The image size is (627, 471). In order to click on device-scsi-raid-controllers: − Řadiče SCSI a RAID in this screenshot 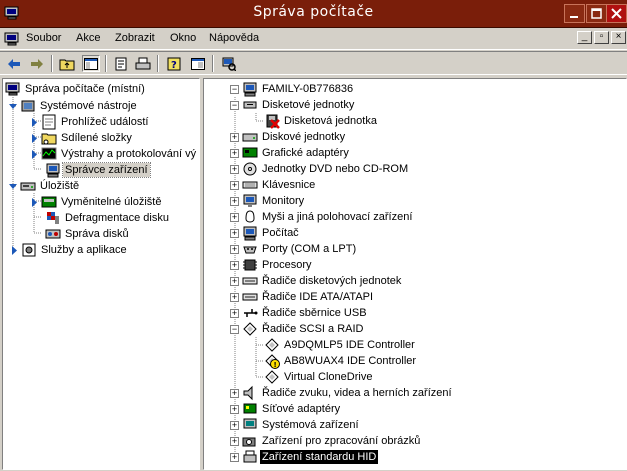, I will do `click(297, 329)`.